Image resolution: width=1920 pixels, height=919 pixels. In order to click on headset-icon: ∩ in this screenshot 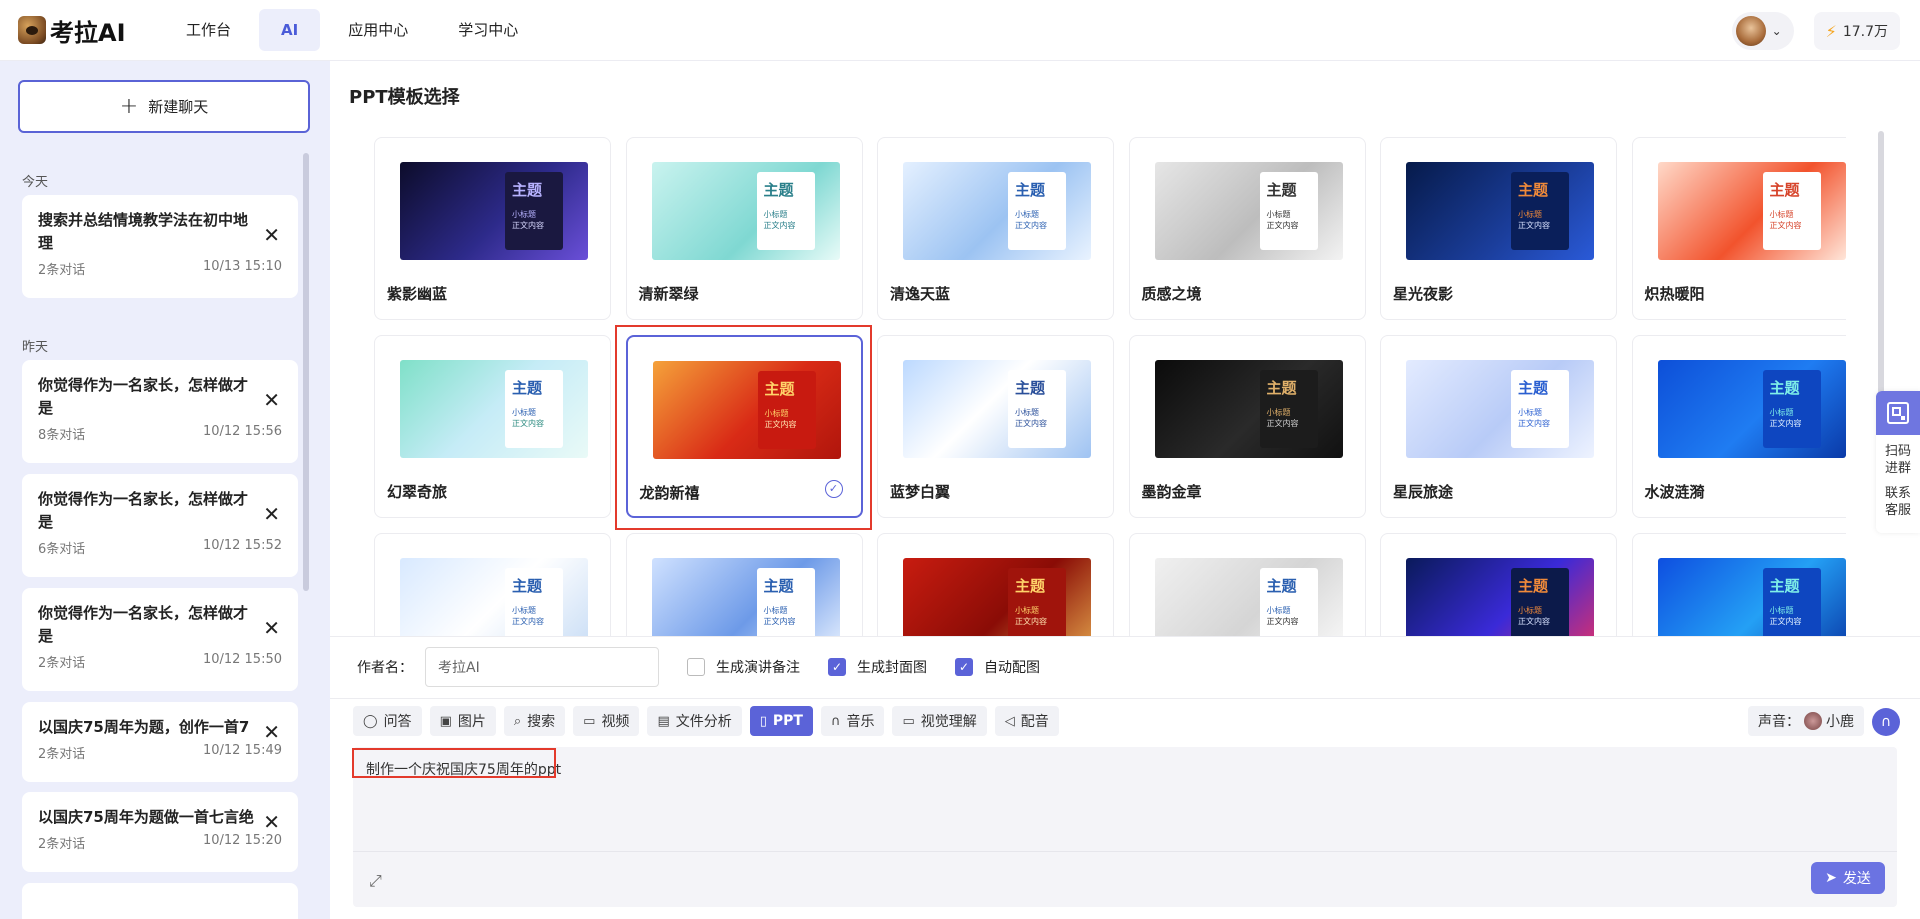, I will do `click(1886, 722)`.